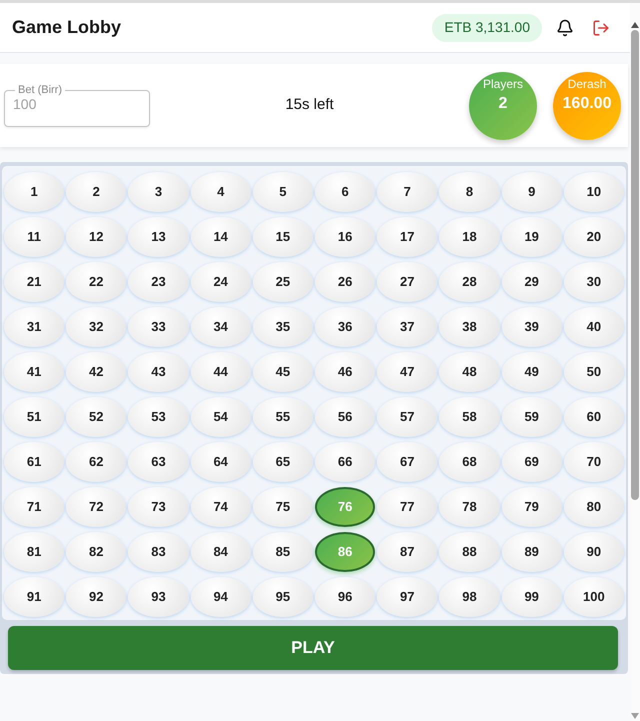 This screenshot has height=721, width=640. Describe the element at coordinates (345, 327) in the screenshot. I see `number-ball: 36` at that location.